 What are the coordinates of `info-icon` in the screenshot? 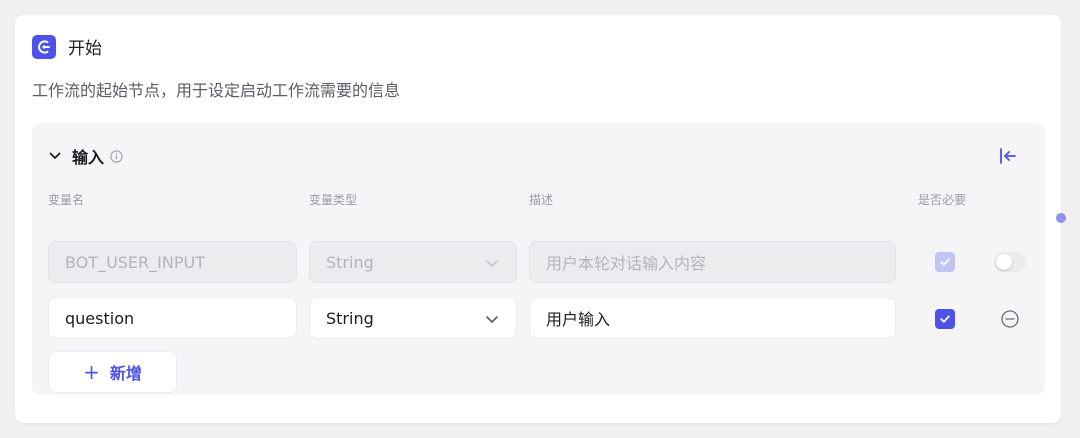 It's located at (116, 156).